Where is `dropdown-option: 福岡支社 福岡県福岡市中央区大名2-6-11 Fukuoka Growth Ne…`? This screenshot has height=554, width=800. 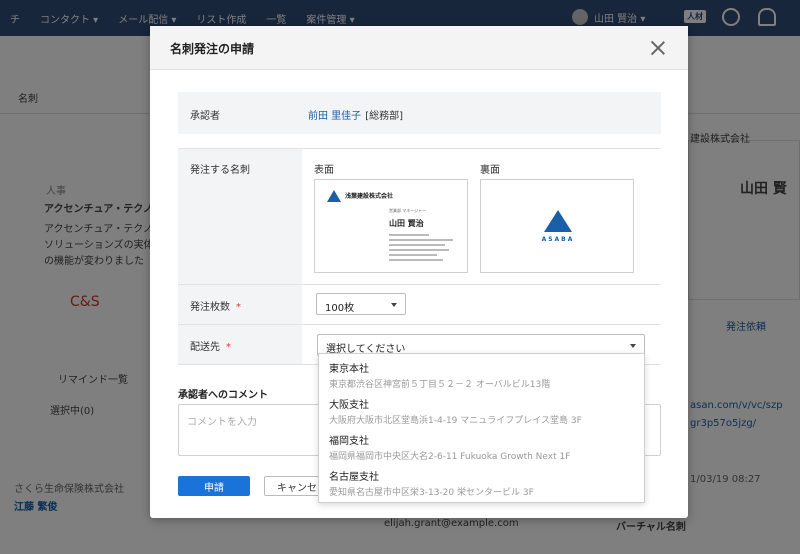 dropdown-option: 福岡支社 福岡県福岡市中央区大名2-6-11 Fukuoka Growth Ne… is located at coordinates (481, 446).